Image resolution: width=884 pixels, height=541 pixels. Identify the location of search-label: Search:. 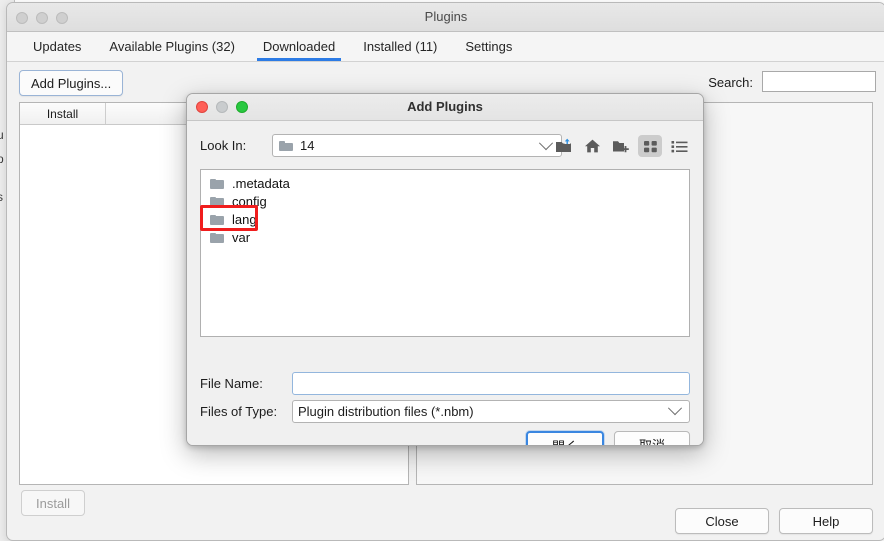
(730, 82).